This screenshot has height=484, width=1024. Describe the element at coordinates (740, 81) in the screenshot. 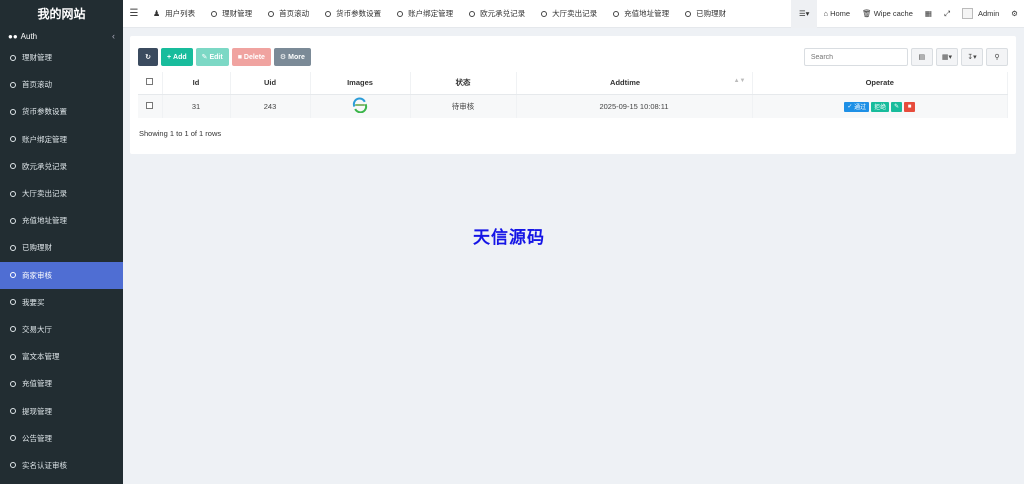

I see `sort-icon: ▲▼` at that location.